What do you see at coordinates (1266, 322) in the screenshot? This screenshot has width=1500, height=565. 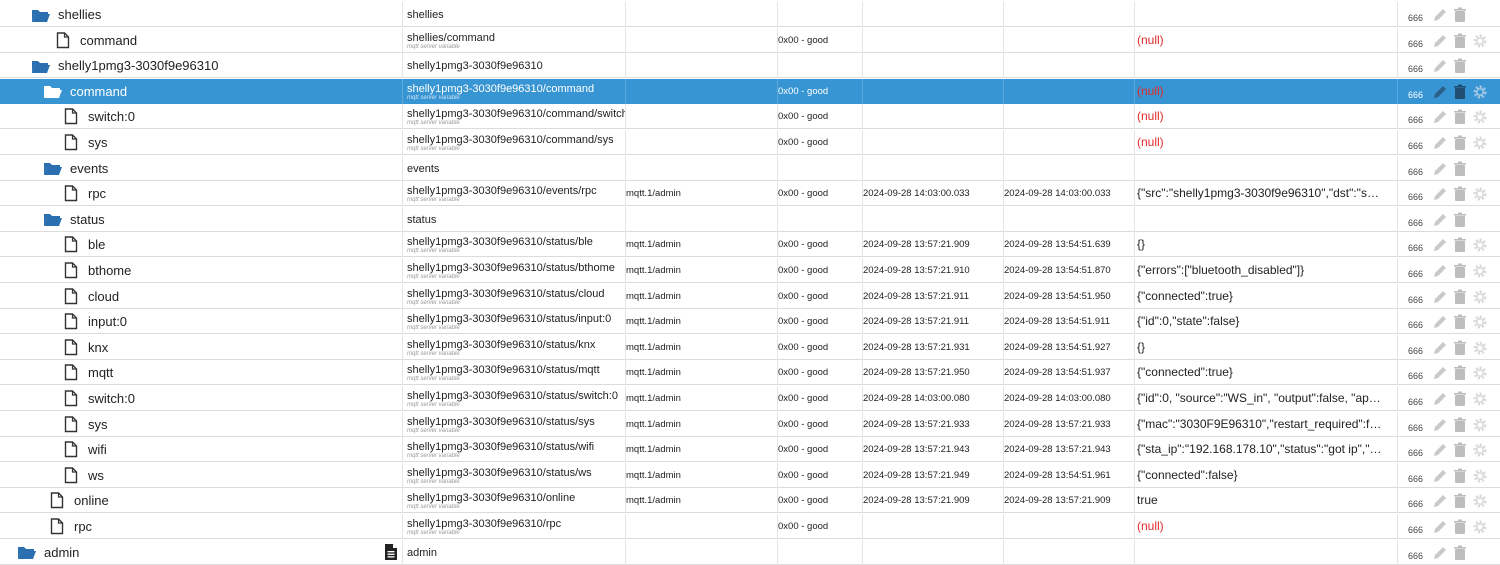 I see `value-cell: {"id":0,"state":false}` at bounding box center [1266, 322].